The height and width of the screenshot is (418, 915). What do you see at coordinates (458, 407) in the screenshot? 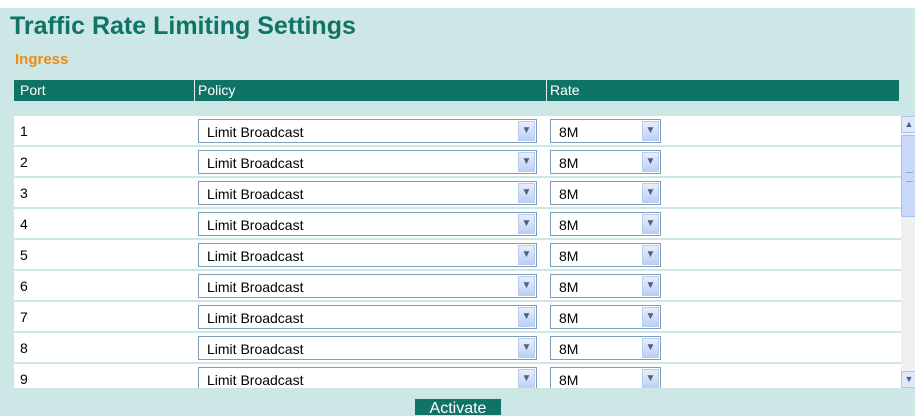
I see `activate-button: Activate` at bounding box center [458, 407].